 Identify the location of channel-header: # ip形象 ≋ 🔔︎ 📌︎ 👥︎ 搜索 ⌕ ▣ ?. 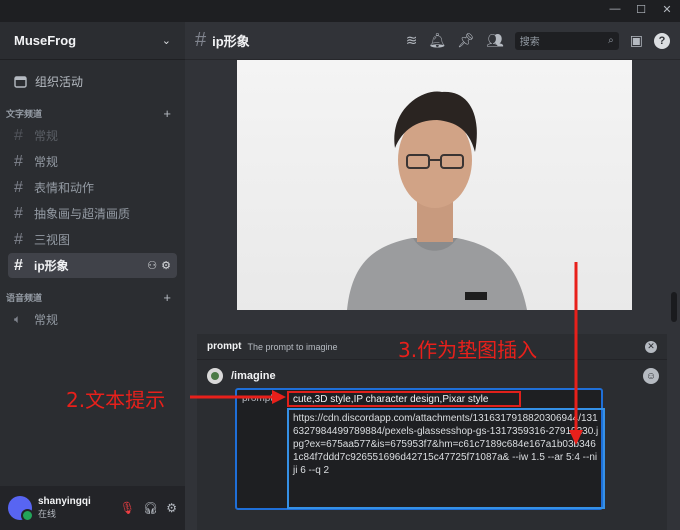
(432, 41).